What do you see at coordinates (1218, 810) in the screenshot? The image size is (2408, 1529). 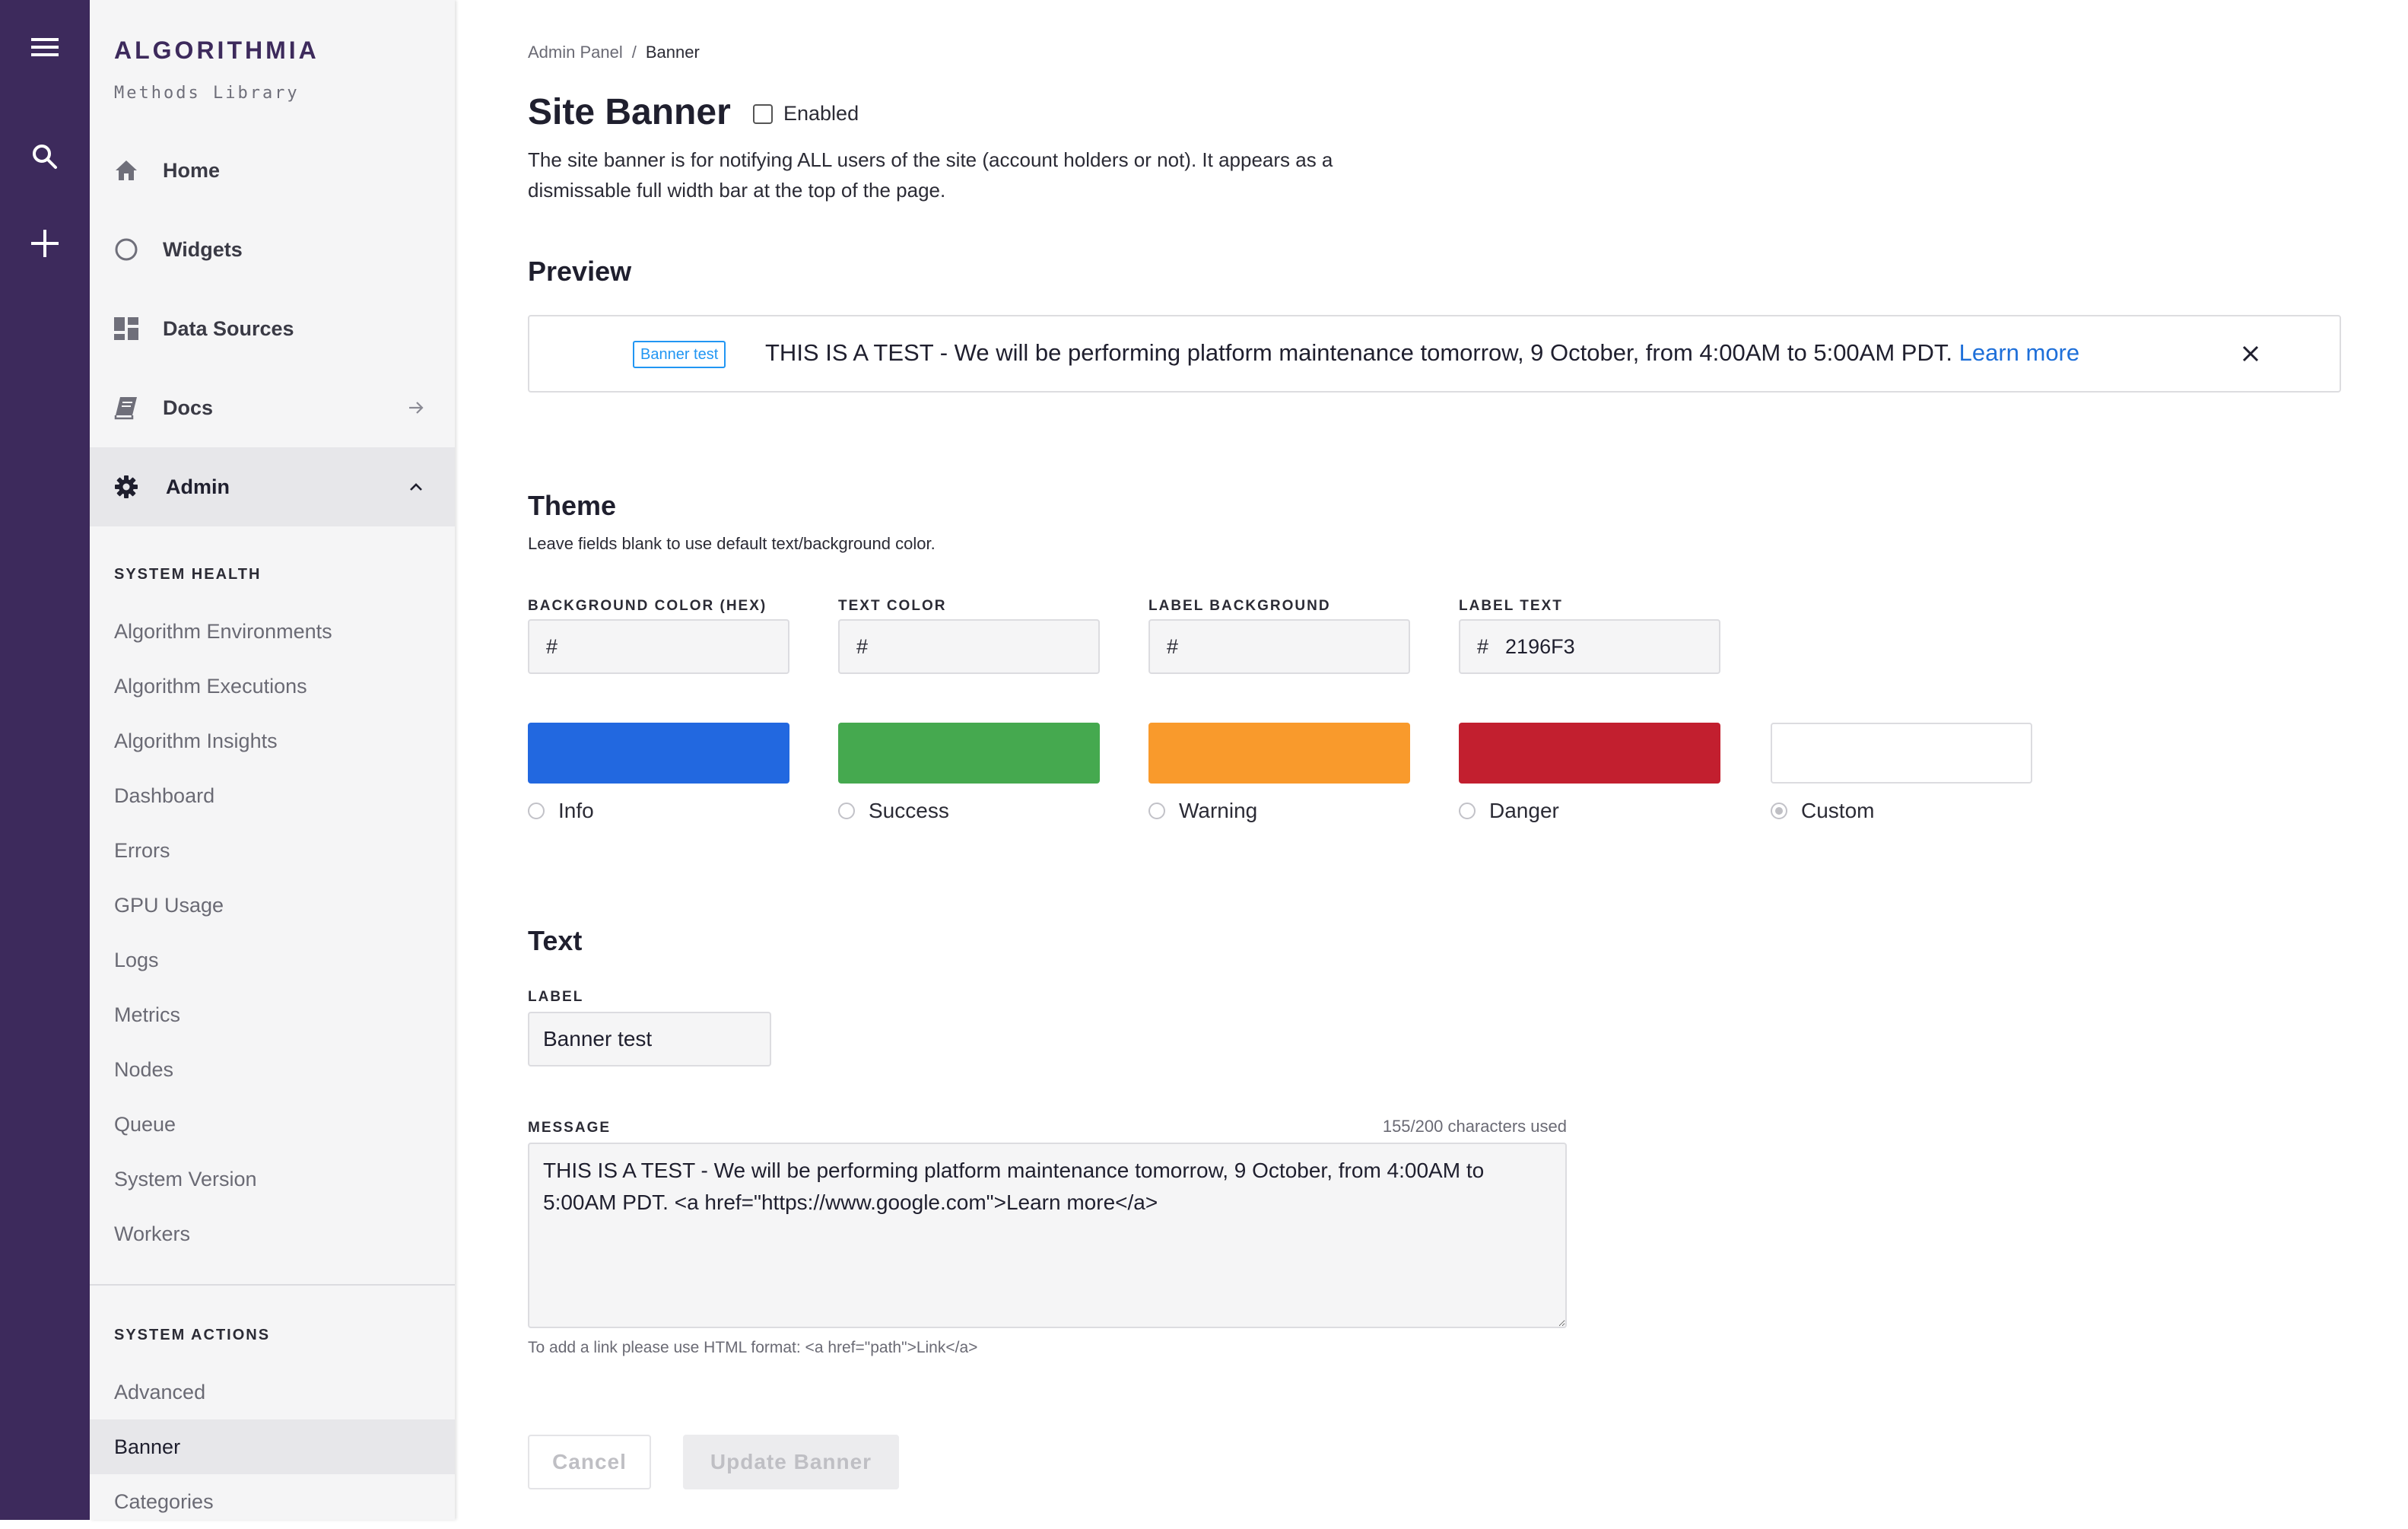 I see `radio-label: Warning` at bounding box center [1218, 810].